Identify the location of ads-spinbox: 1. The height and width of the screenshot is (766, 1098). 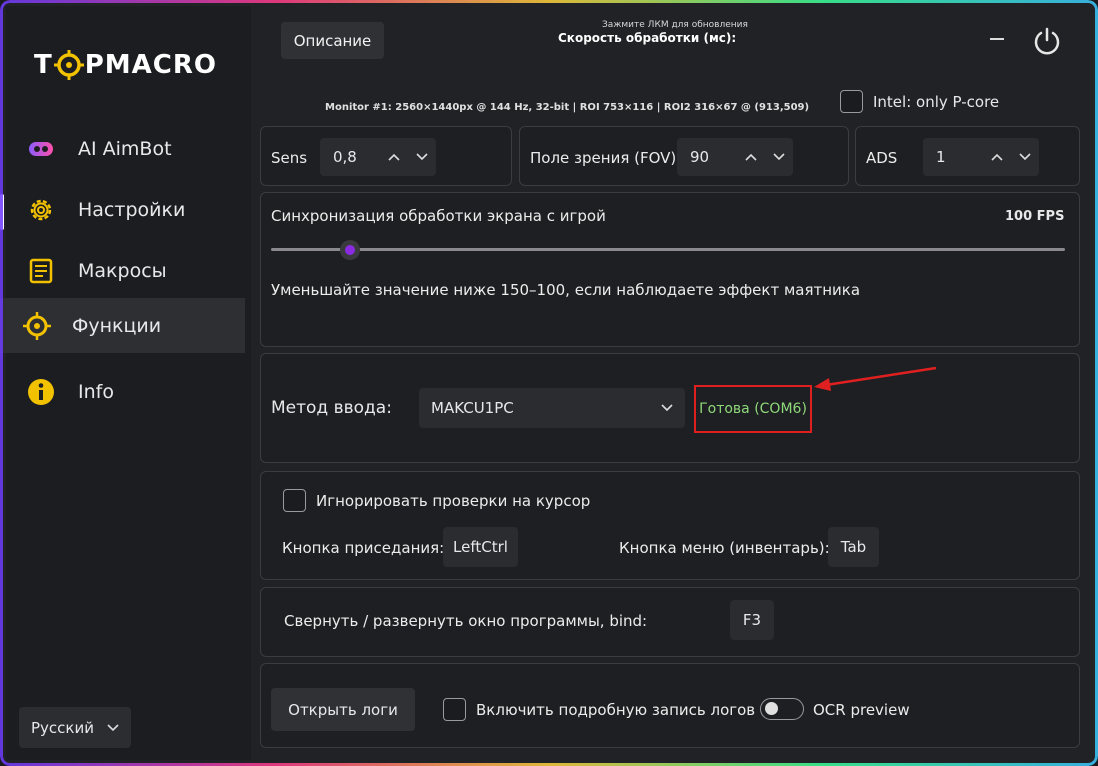
(981, 157).